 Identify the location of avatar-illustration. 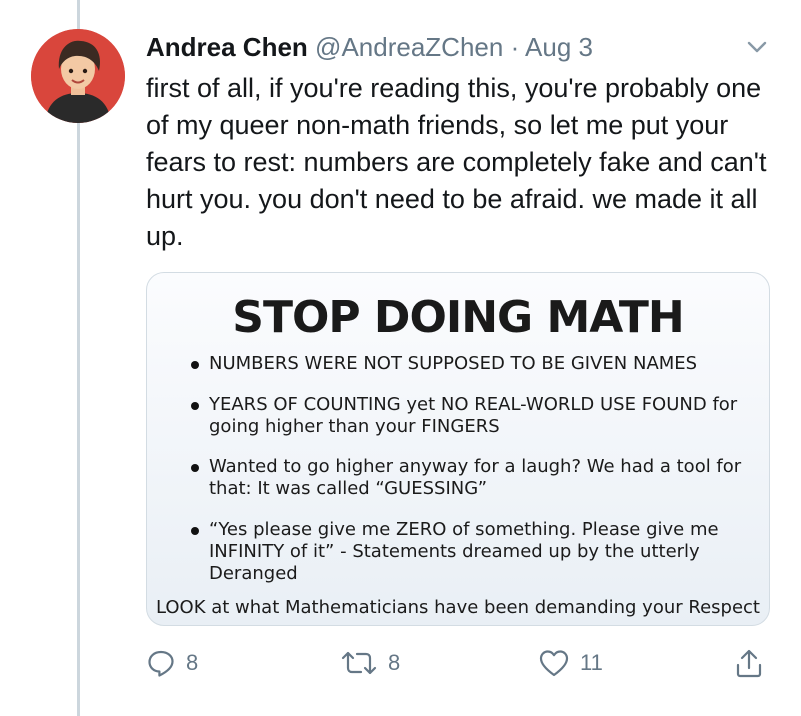
(78, 76).